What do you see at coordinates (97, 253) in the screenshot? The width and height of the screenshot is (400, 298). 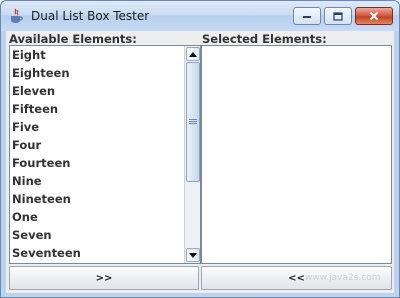 I see `list-item: Seventeen` at bounding box center [97, 253].